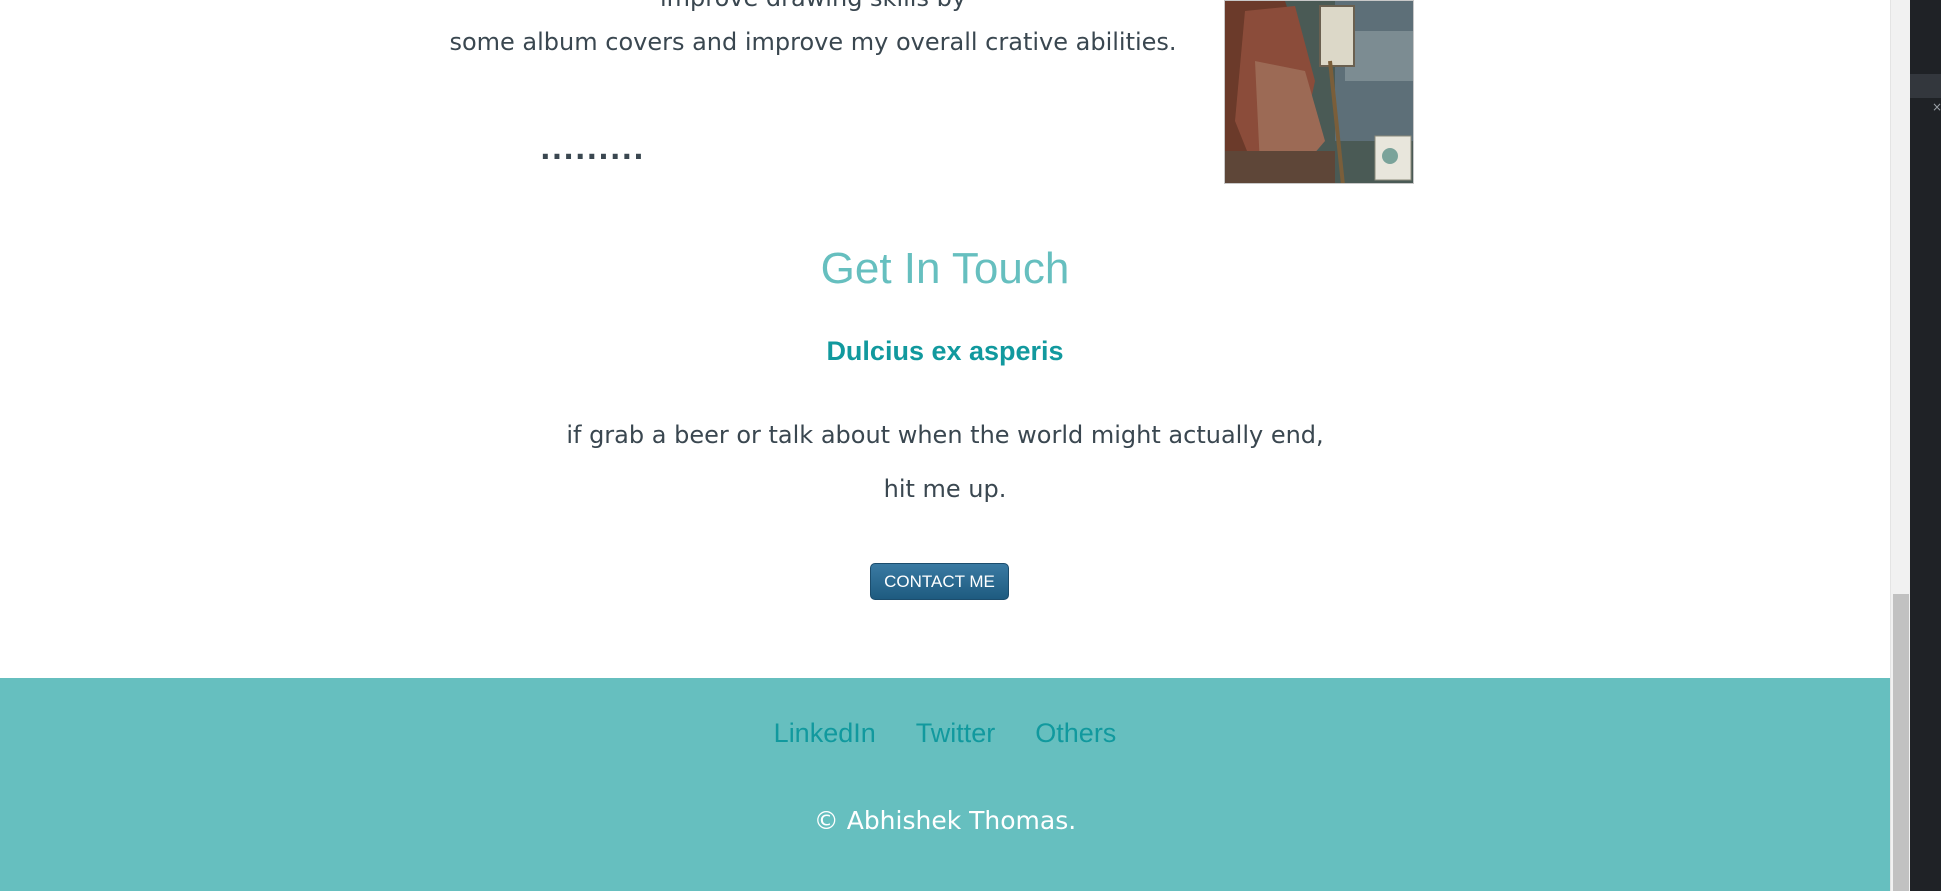 This screenshot has height=891, width=1941. What do you see at coordinates (1075, 733) in the screenshot?
I see `footer-link-others: Others` at bounding box center [1075, 733].